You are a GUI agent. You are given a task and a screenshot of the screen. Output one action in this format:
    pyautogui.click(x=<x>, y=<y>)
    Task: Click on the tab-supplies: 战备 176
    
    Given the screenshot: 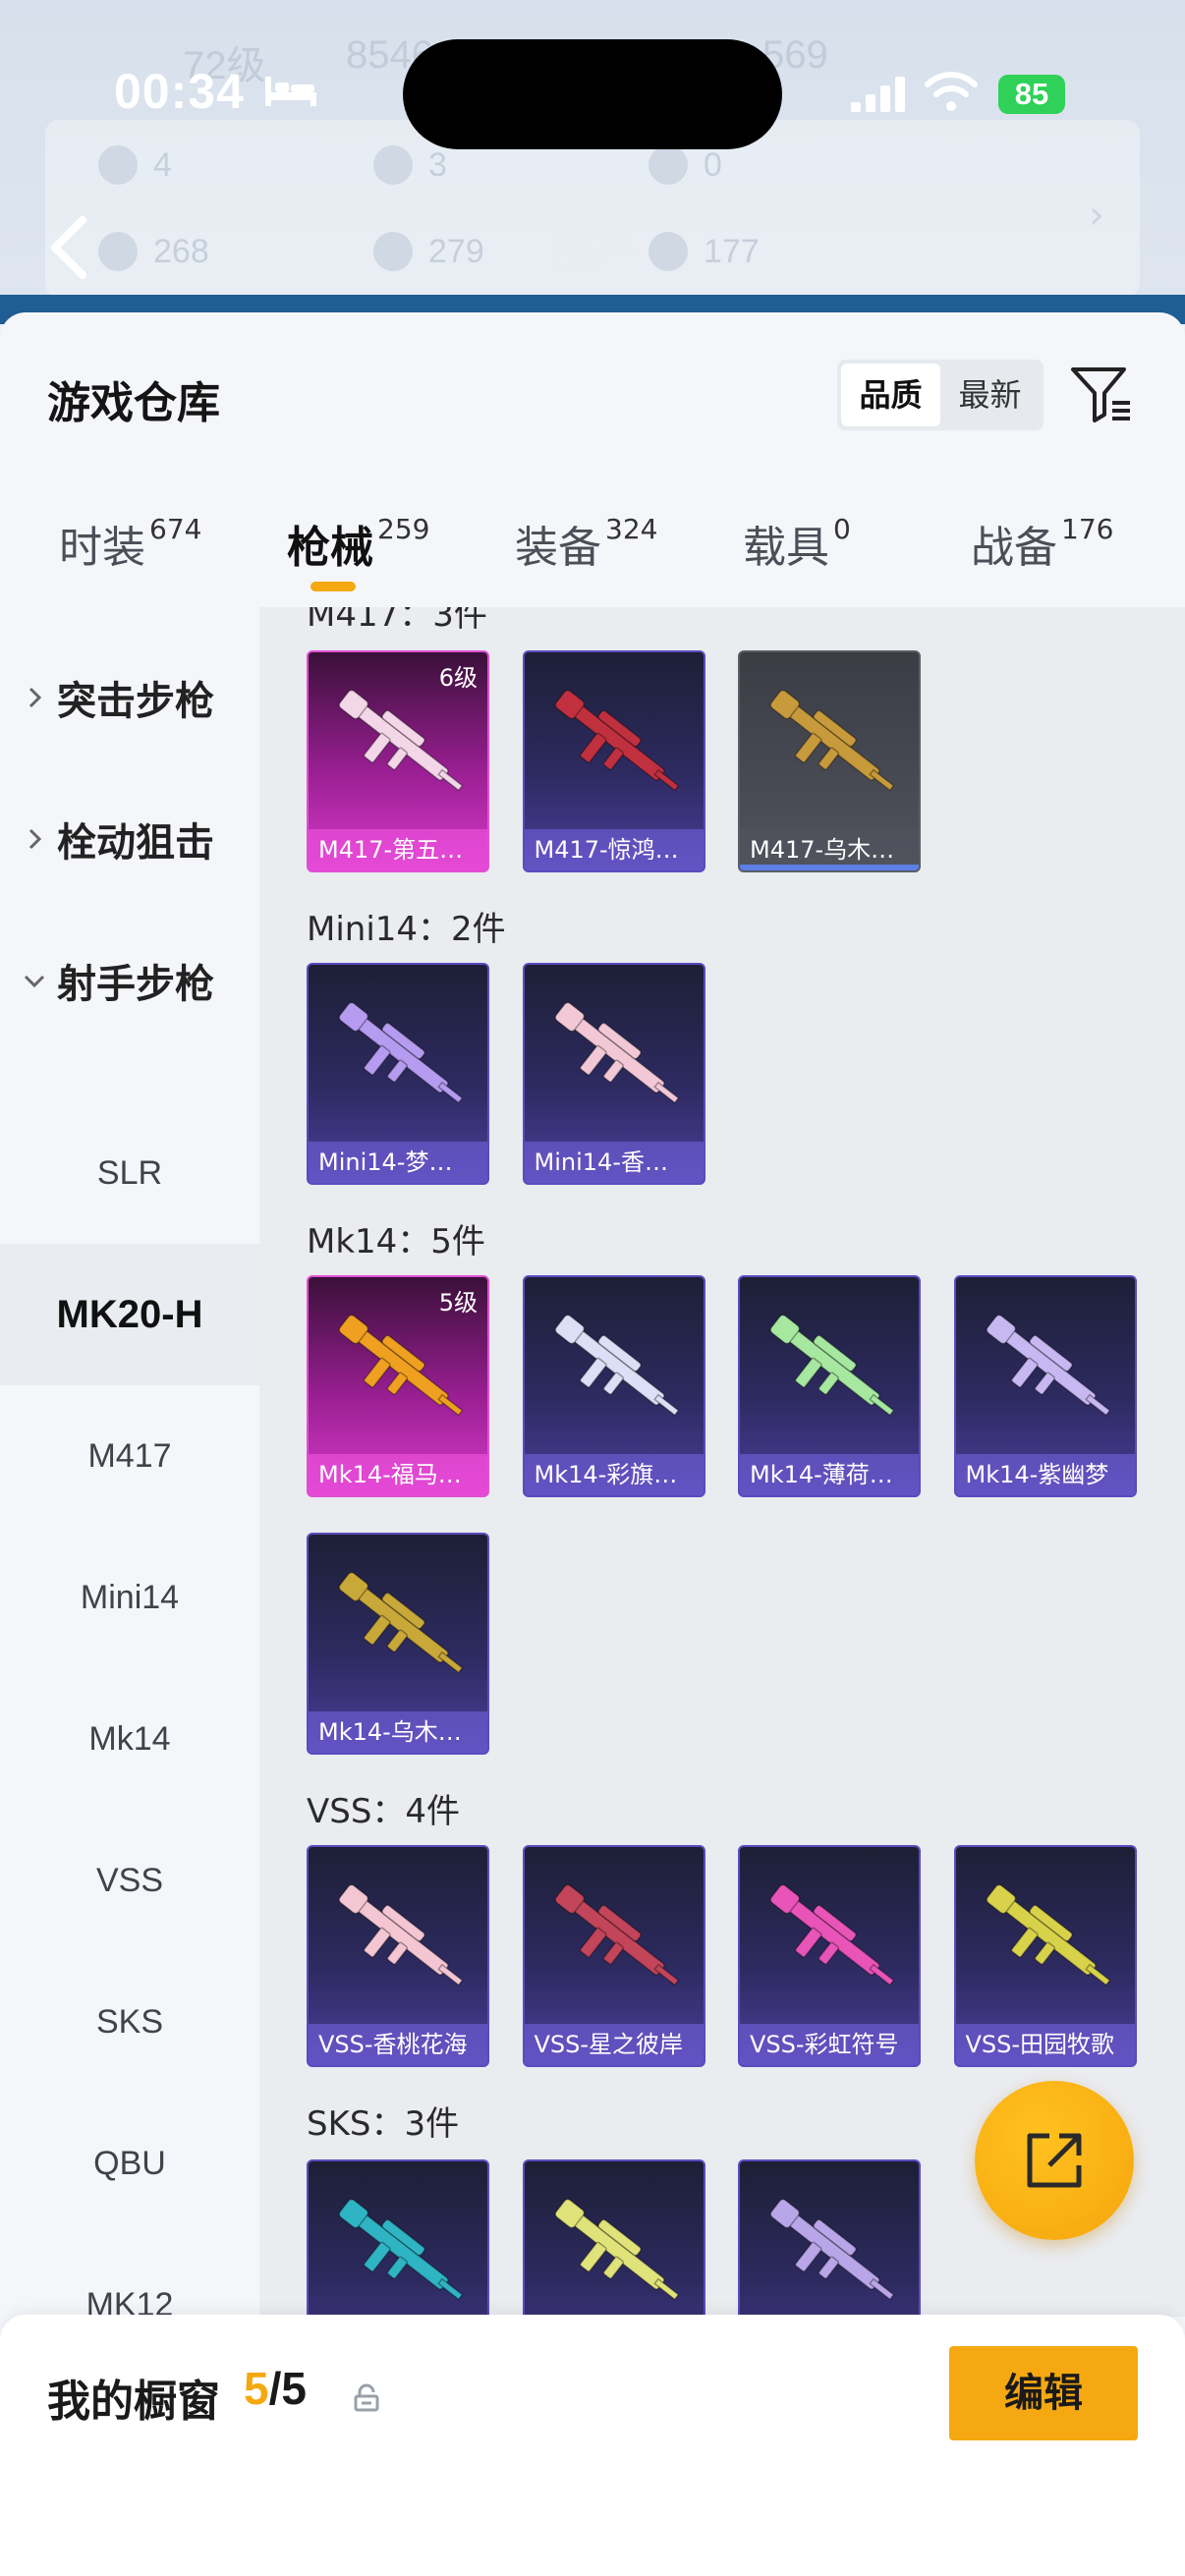 What is the action you would take?
    pyautogui.click(x=1042, y=548)
    